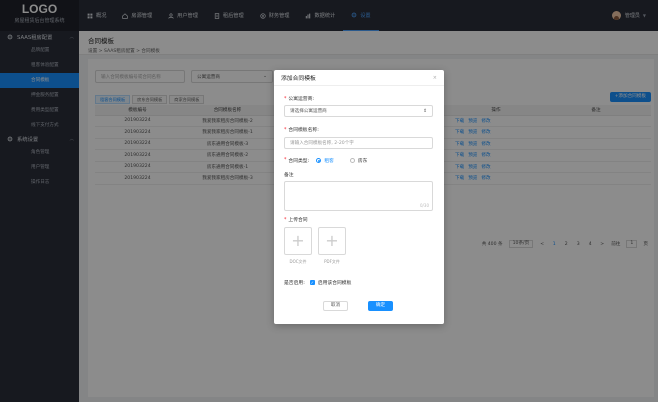 This screenshot has height=402, width=658. What do you see at coordinates (424, 205) in the screenshot?
I see `char-counter: 0/30` at bounding box center [424, 205].